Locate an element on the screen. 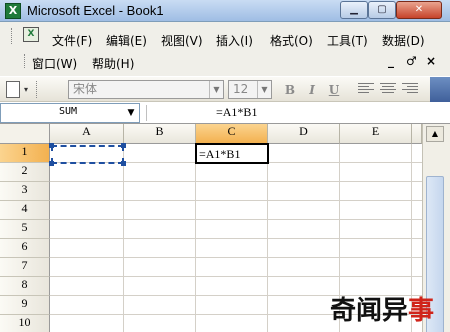  name-box-value: SUM is located at coordinates (68, 111).